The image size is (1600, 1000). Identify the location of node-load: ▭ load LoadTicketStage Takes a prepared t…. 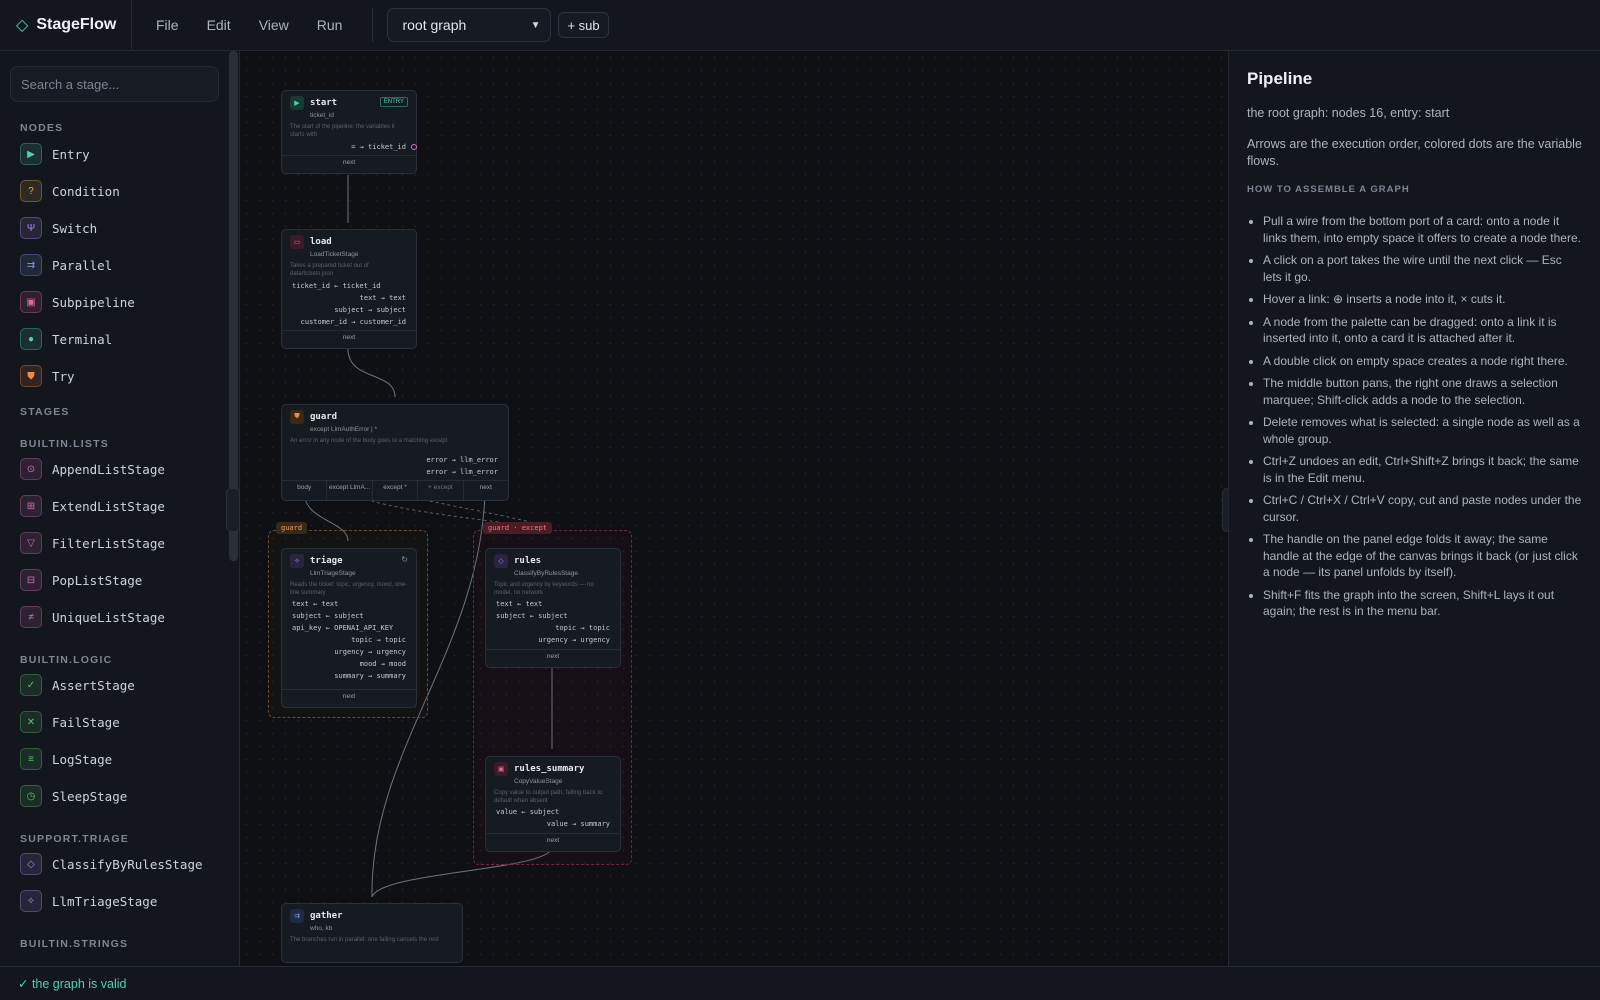
(349, 289).